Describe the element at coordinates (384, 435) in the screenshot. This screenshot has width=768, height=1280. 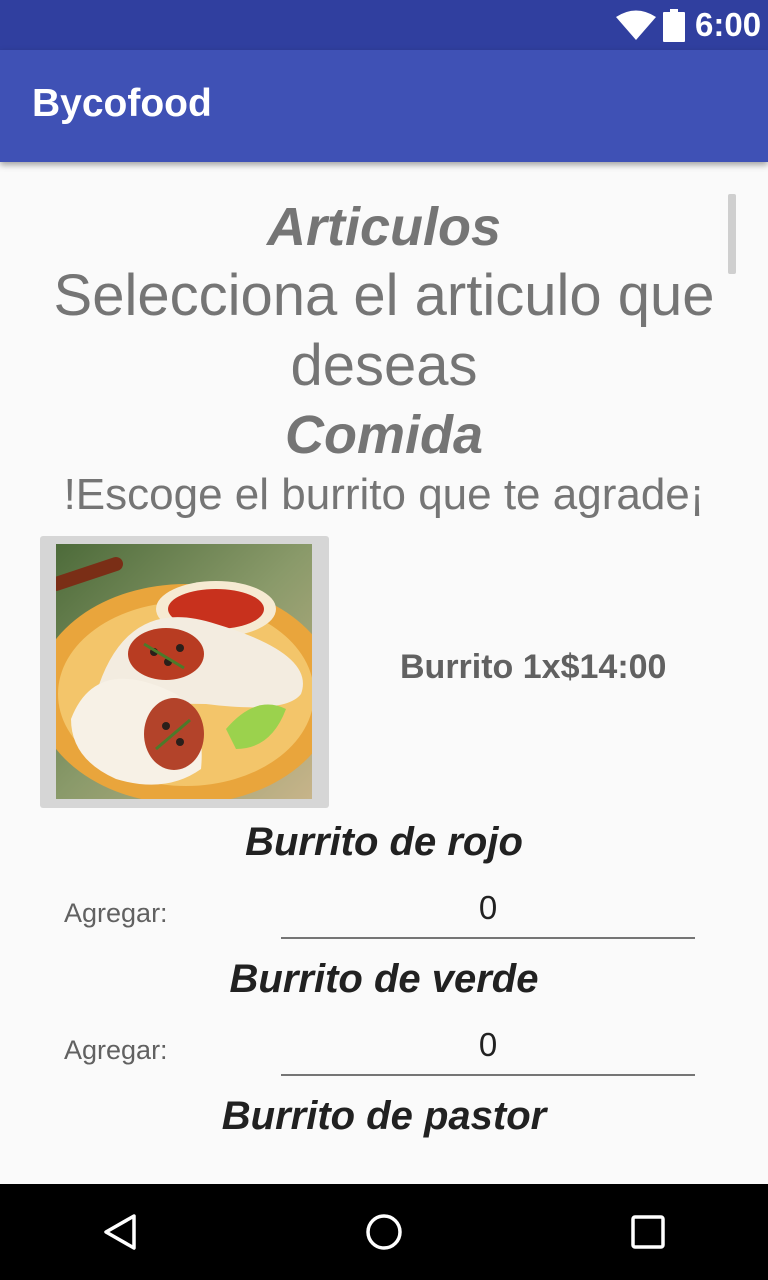
I see `category-heading: Comida` at that location.